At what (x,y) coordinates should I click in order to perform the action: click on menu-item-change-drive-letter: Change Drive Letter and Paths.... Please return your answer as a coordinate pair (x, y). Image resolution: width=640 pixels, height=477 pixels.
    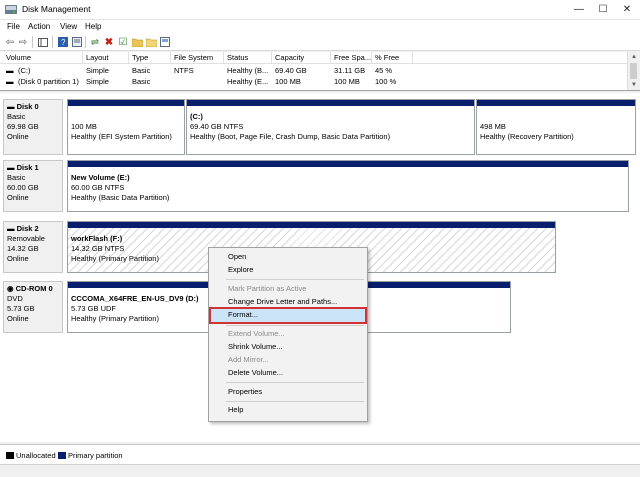
    Looking at the image, I should click on (288, 302).